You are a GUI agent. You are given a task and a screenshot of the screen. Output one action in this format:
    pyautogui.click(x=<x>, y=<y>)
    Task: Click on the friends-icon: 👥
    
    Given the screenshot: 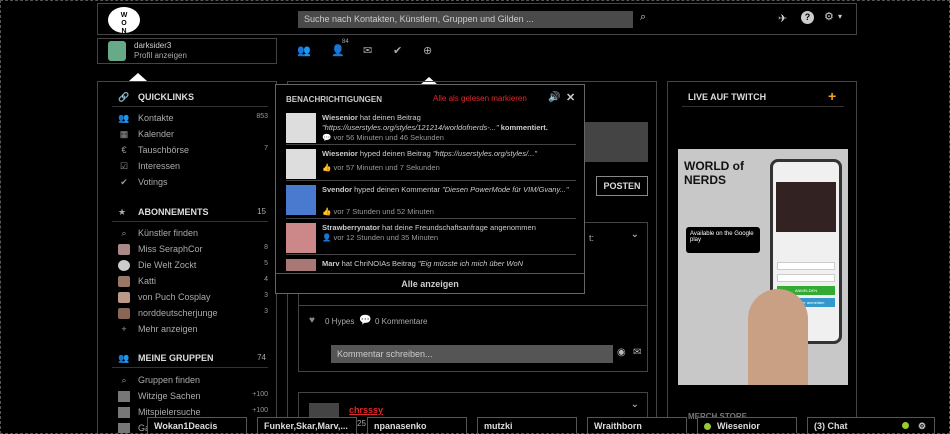 What is the action you would take?
    pyautogui.click(x=304, y=50)
    